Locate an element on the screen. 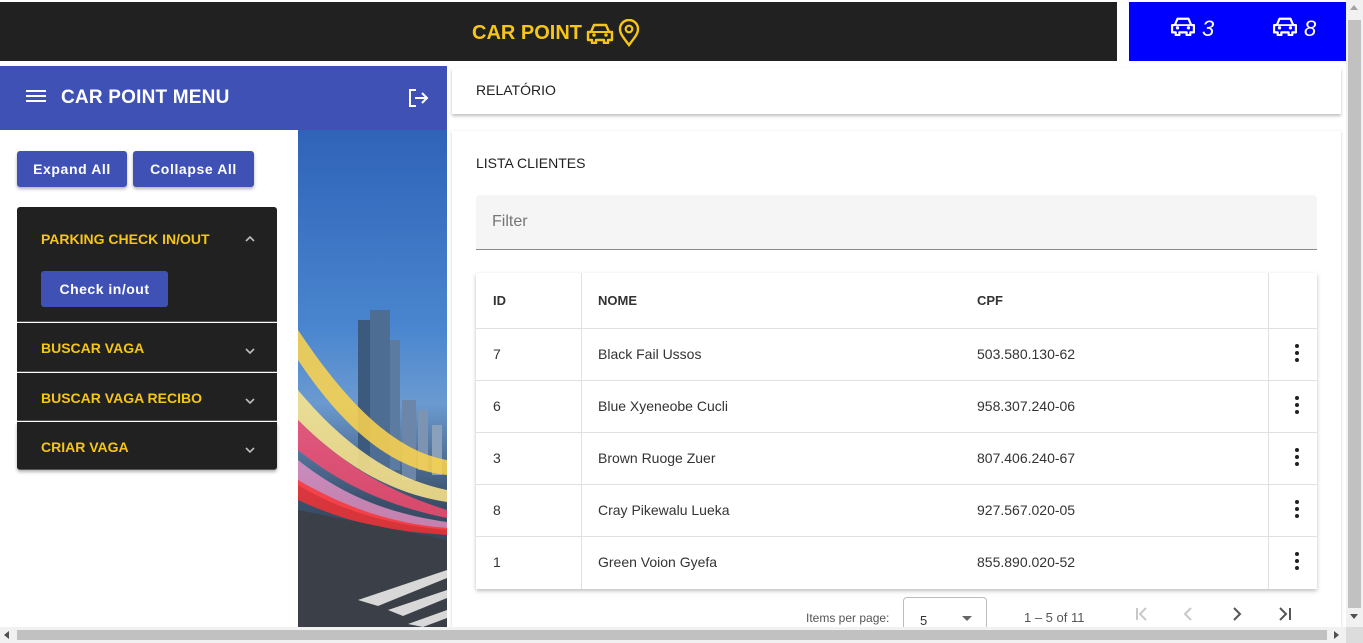 The height and width of the screenshot is (643, 1363). report-card: RELATÓRIO is located at coordinates (896, 91).